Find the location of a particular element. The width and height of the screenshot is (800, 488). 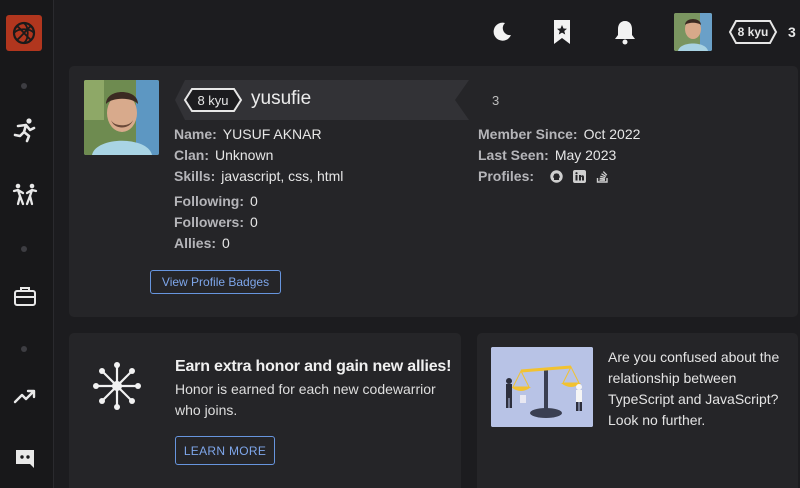

left-rail is located at coordinates (27, 244).